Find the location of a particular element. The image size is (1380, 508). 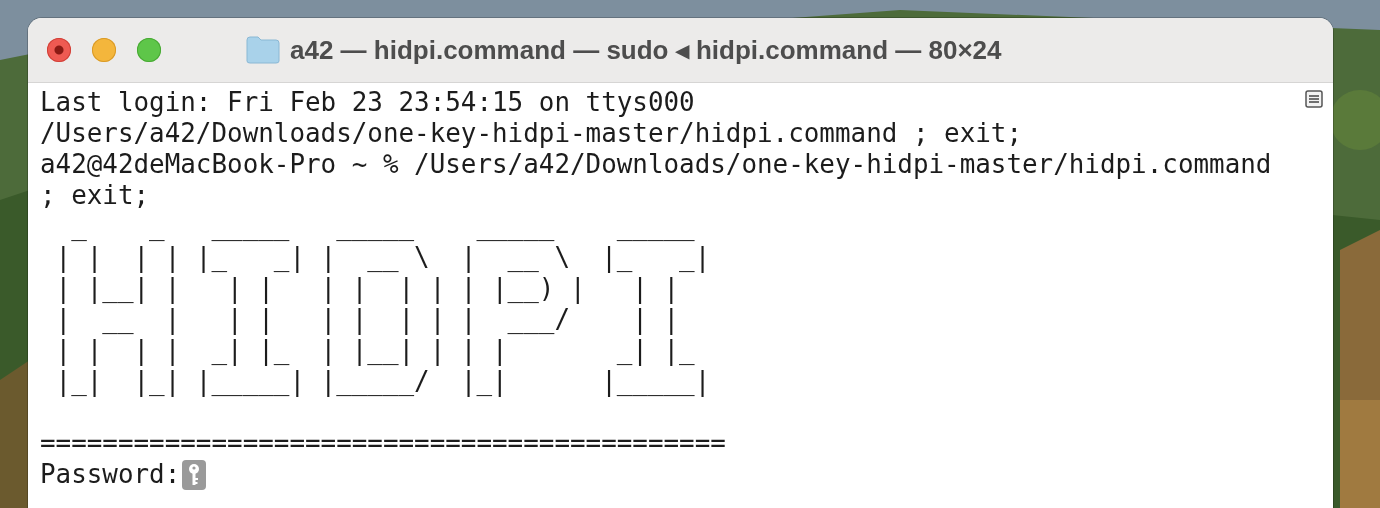

password-prompt: Password: is located at coordinates (110, 474).